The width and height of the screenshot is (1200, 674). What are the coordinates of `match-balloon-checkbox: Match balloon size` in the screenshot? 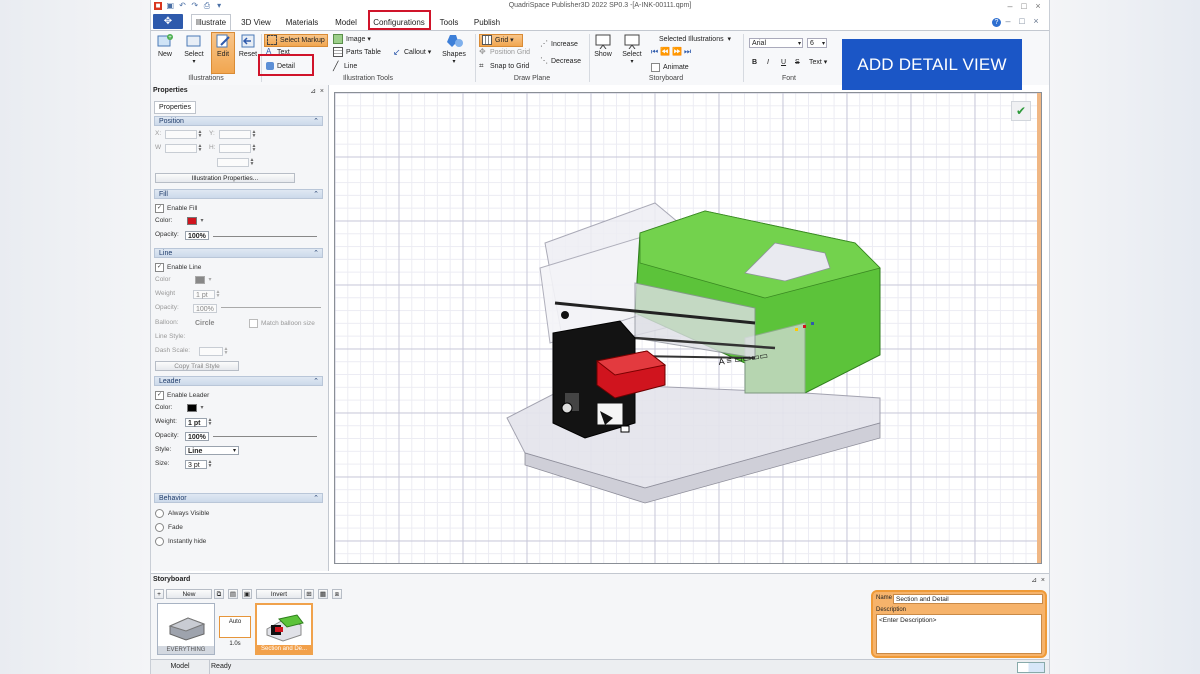 It's located at (282, 323).